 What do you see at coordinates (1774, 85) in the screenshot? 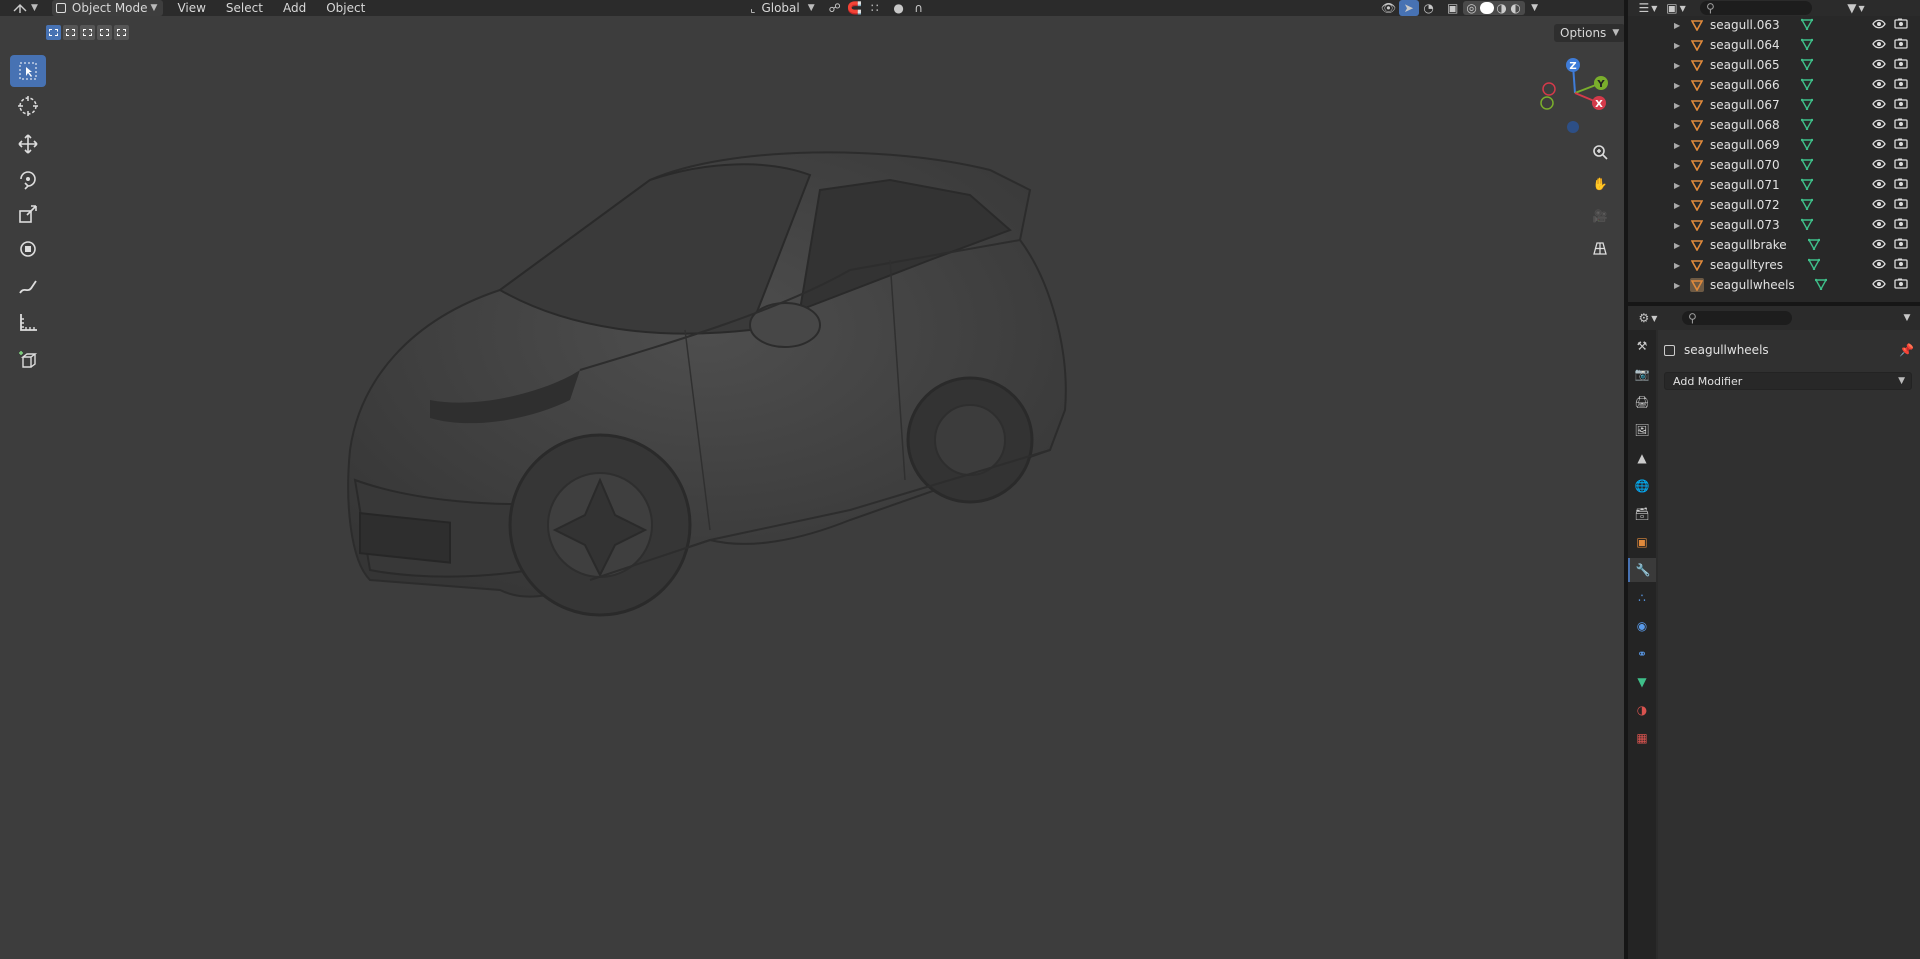
I see `outliner-row: ▶ seagull.066` at bounding box center [1774, 85].